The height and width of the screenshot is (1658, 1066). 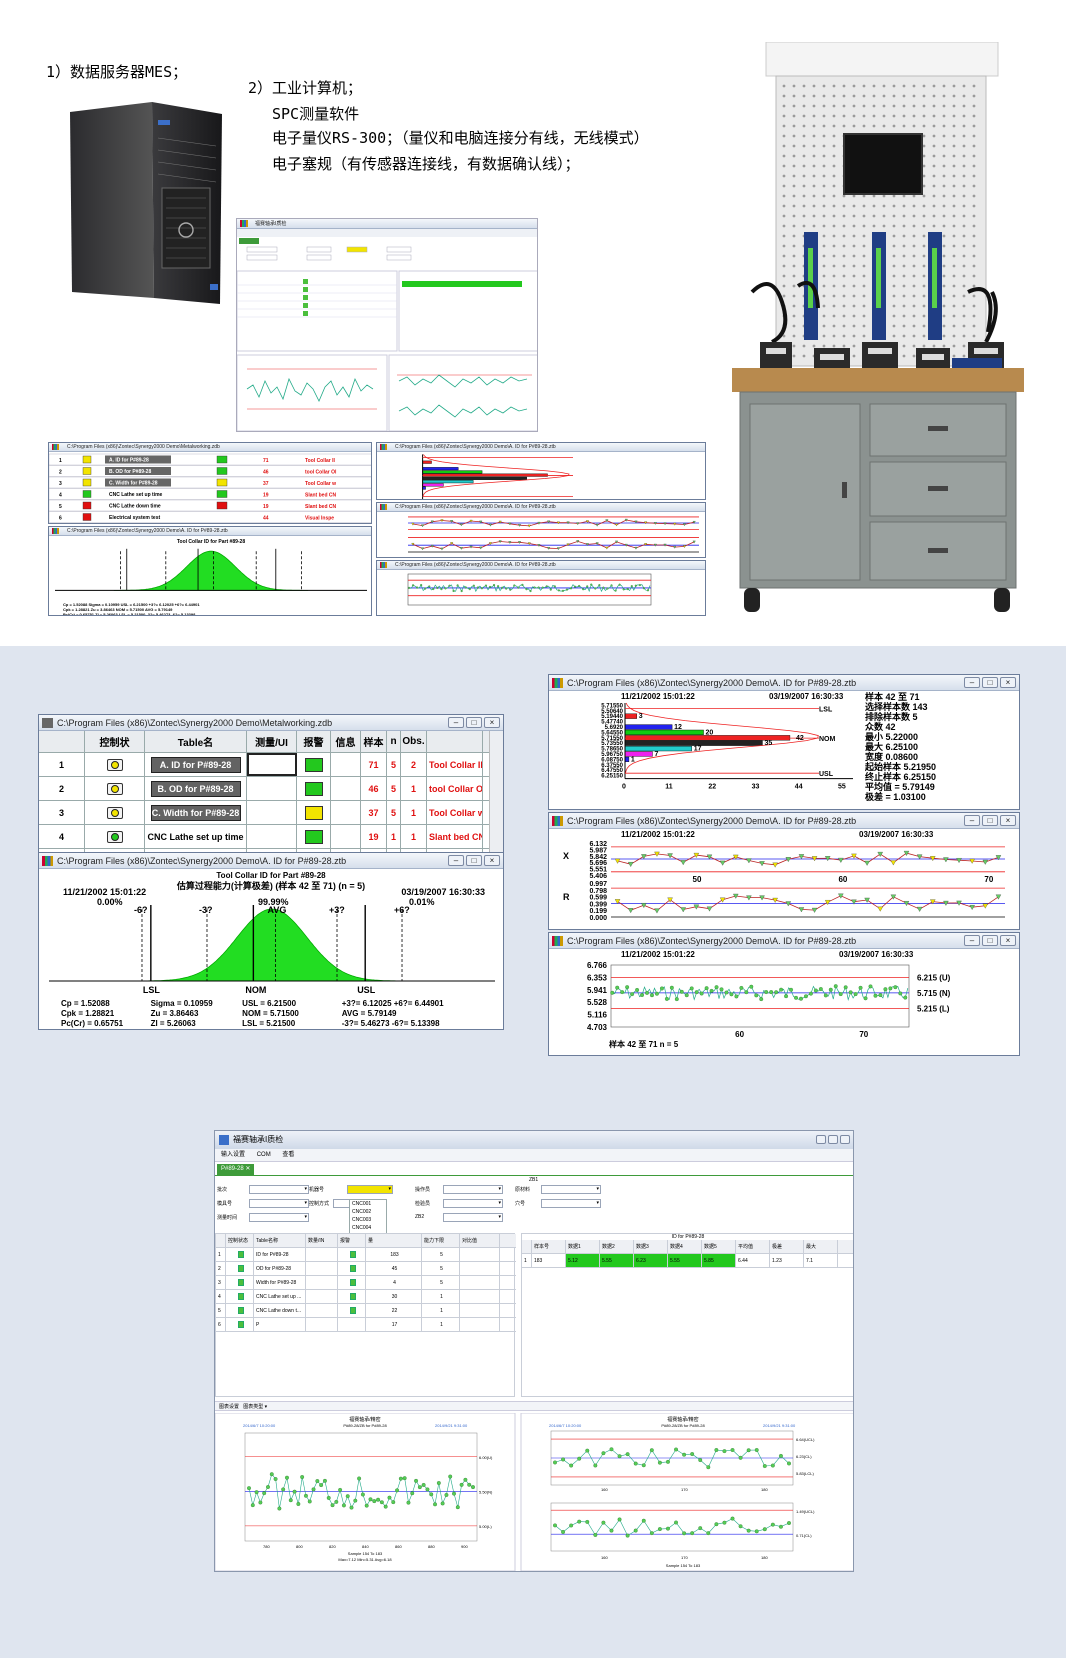 What do you see at coordinates (366, 1325) in the screenshot?
I see `mes-table-row: 6 P 17 1` at bounding box center [366, 1325].